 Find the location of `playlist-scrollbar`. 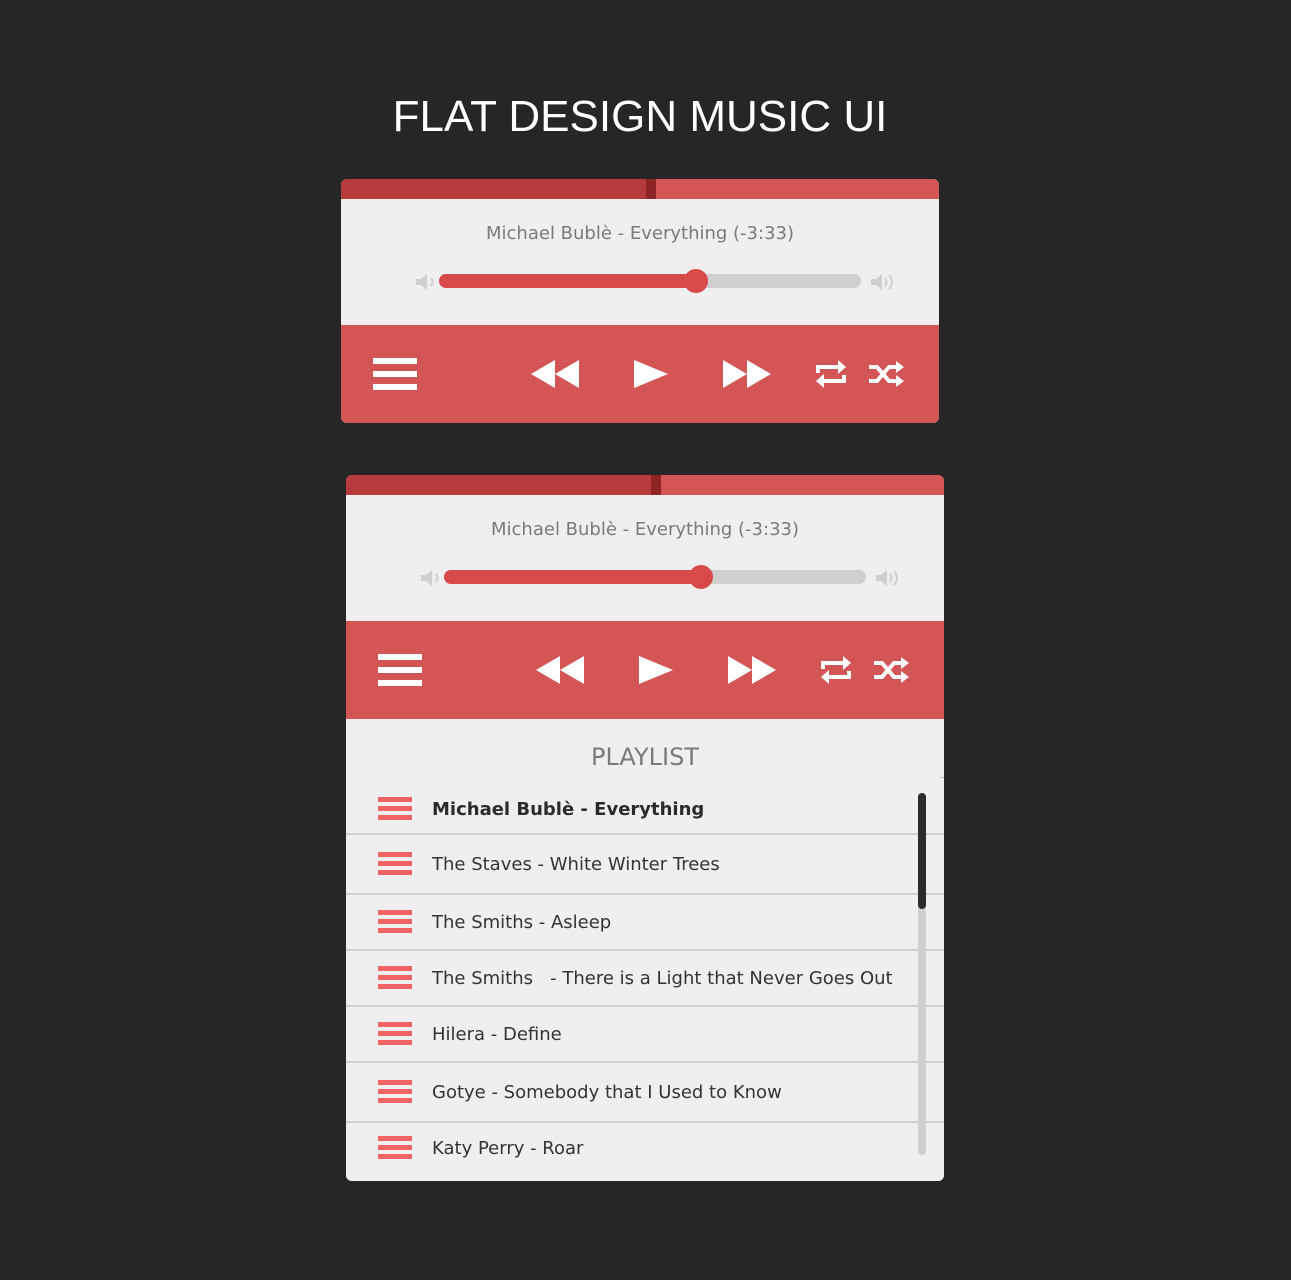

playlist-scrollbar is located at coordinates (922, 974).